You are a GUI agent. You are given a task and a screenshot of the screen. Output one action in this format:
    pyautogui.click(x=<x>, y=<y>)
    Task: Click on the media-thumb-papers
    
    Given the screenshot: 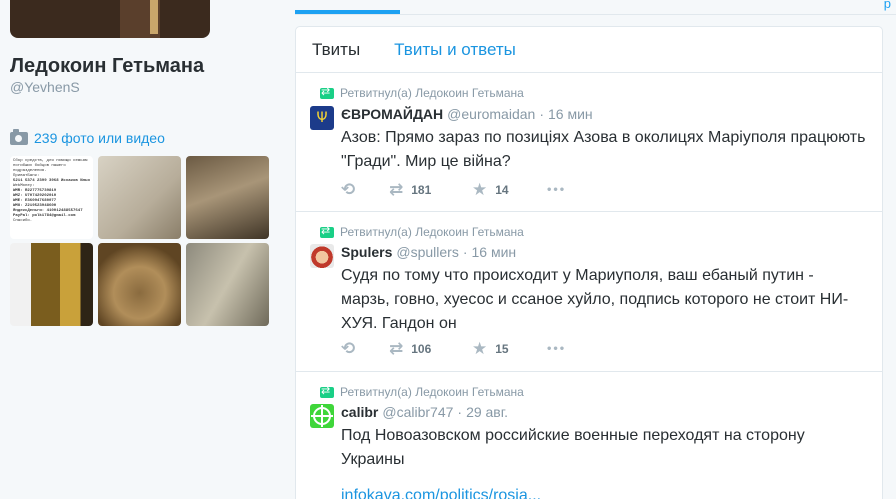 What is the action you would take?
    pyautogui.click(x=139, y=197)
    